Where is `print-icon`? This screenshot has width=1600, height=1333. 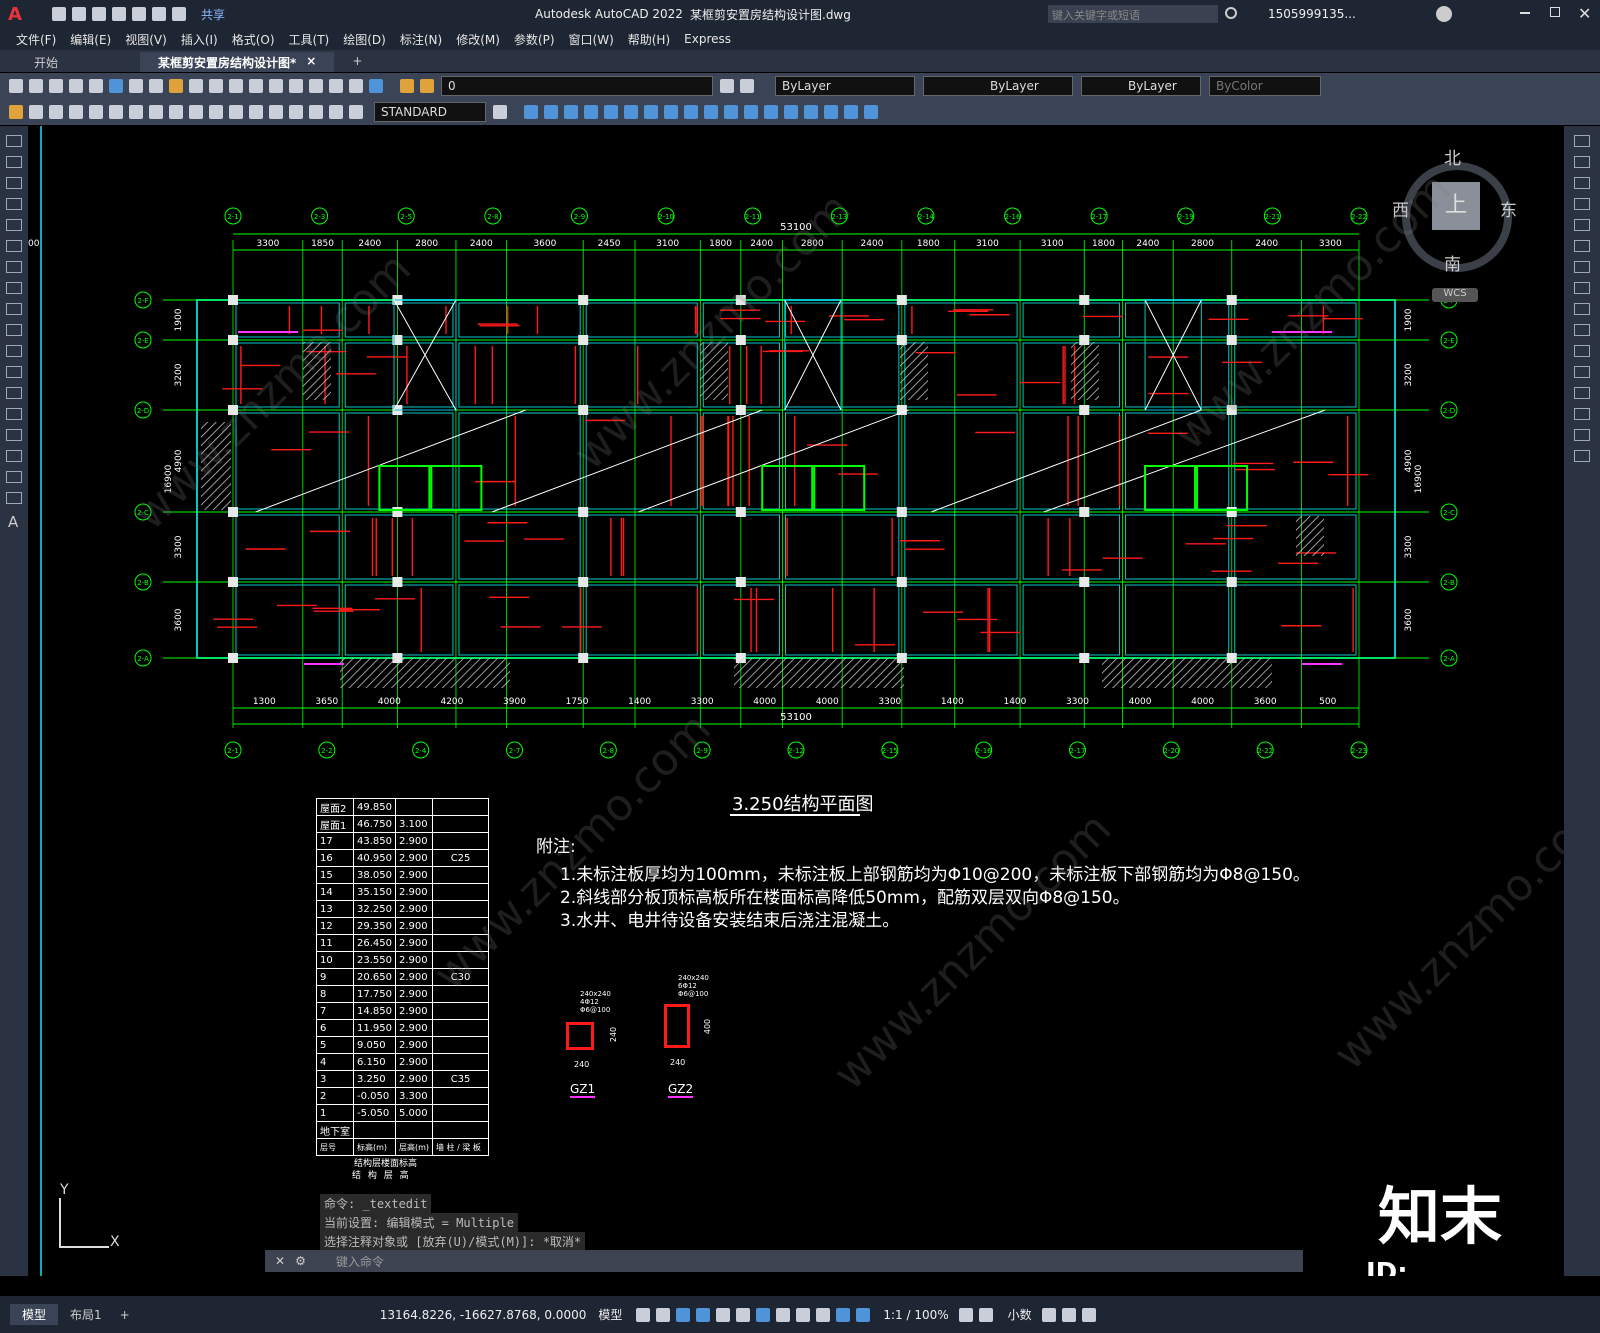
print-icon is located at coordinates (138, 14).